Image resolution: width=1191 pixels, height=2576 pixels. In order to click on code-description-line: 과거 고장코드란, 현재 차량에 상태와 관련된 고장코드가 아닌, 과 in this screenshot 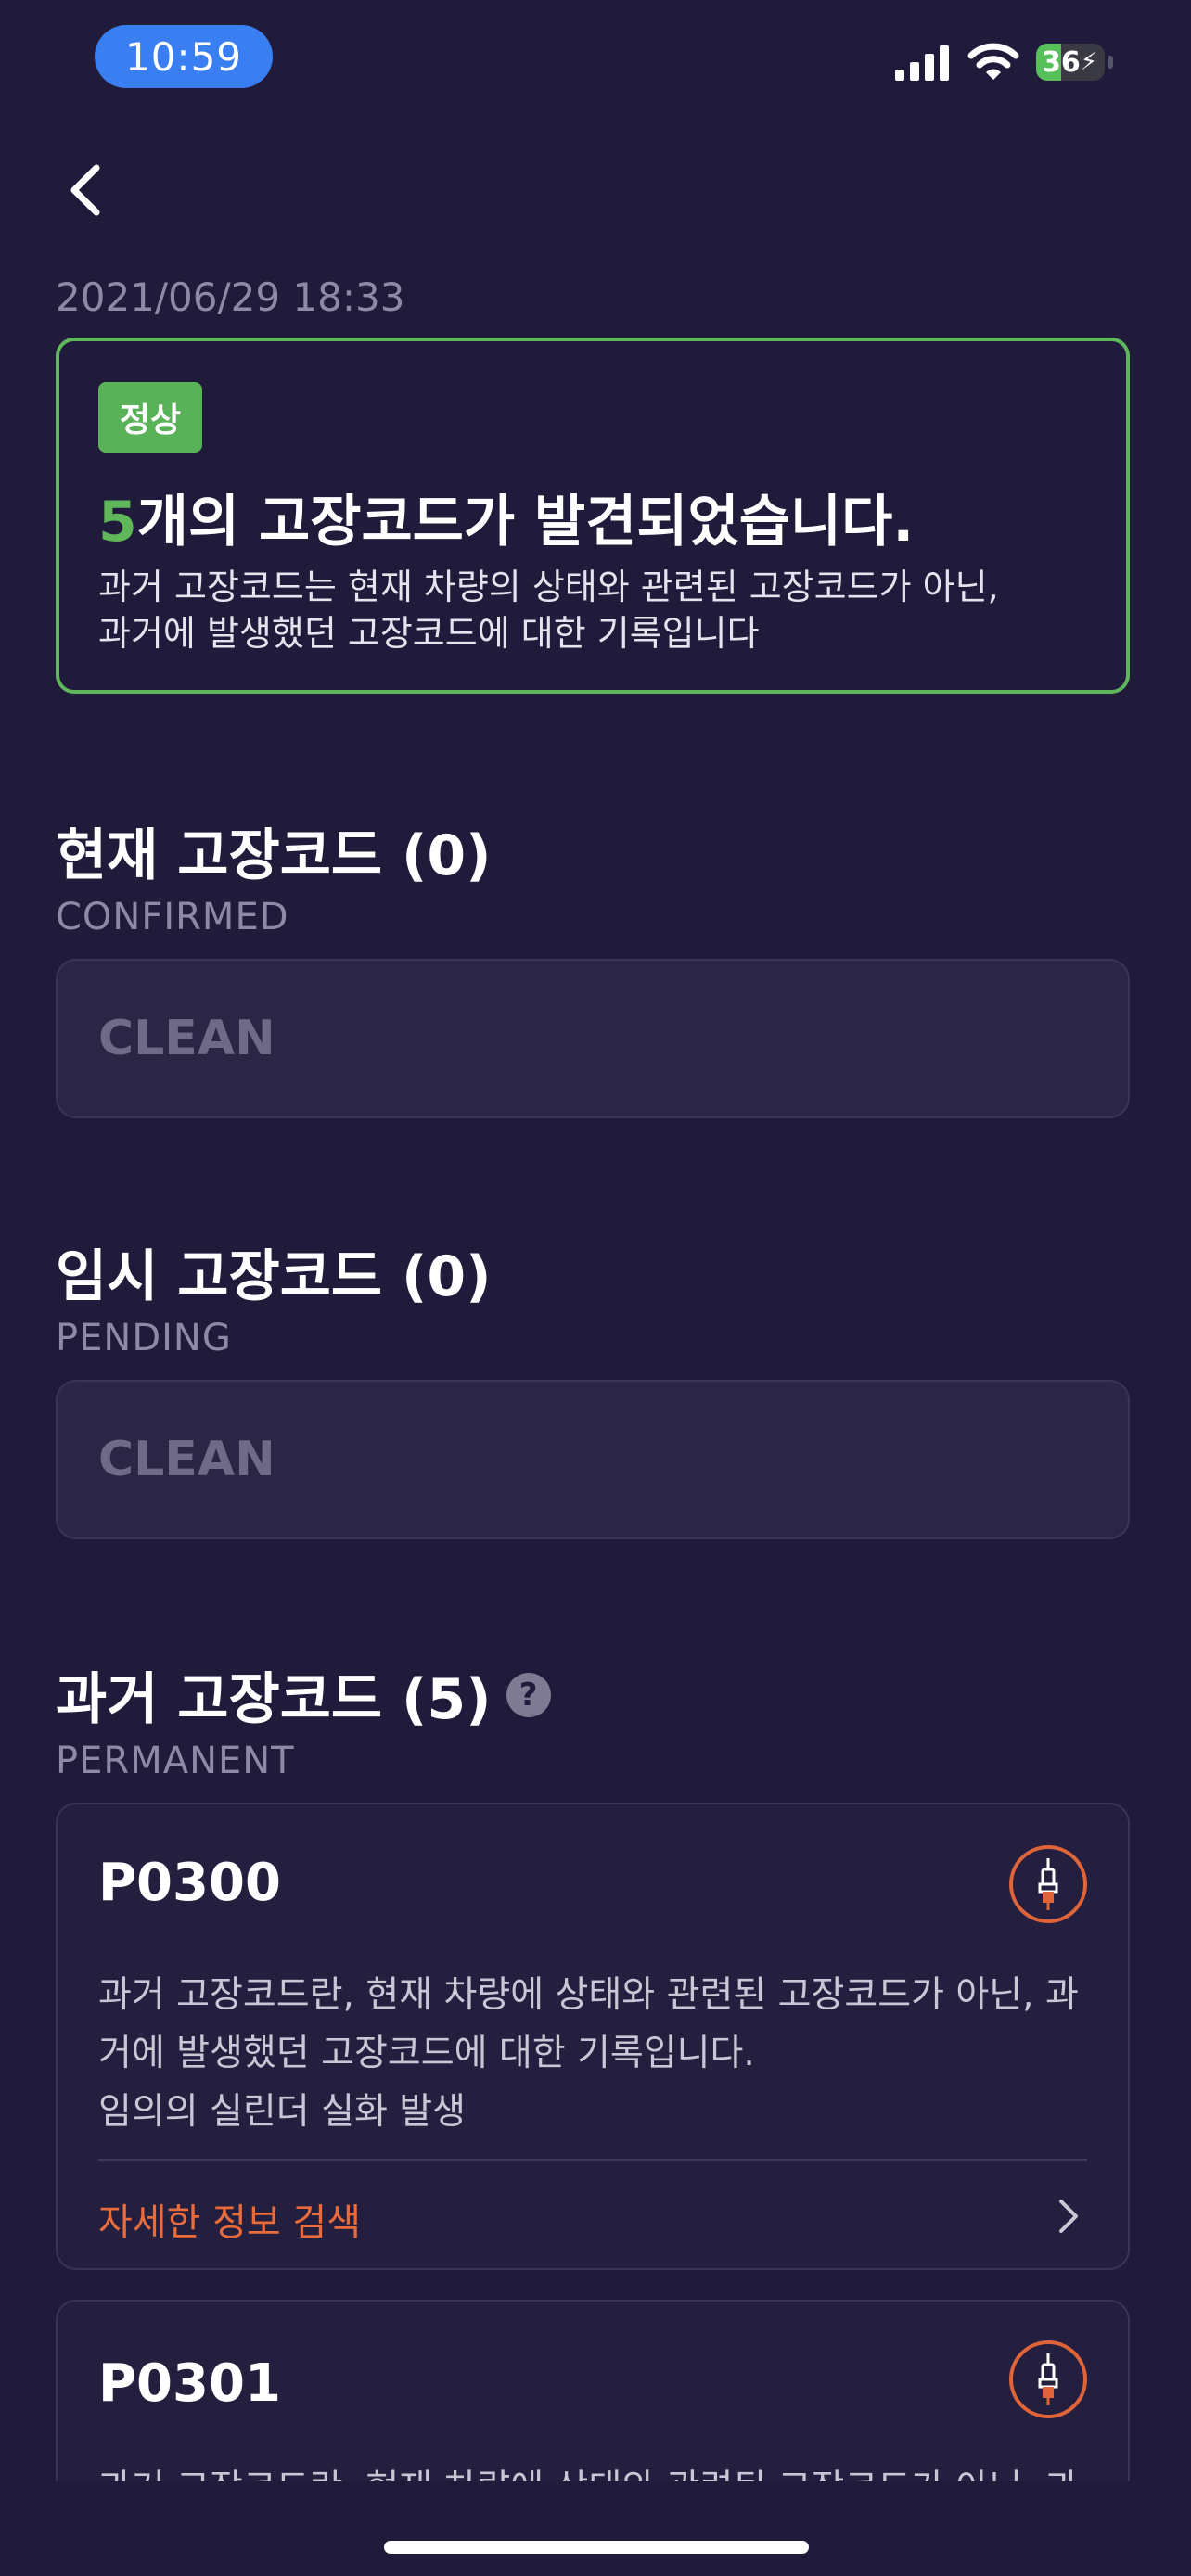, I will do `click(588, 1995)`.